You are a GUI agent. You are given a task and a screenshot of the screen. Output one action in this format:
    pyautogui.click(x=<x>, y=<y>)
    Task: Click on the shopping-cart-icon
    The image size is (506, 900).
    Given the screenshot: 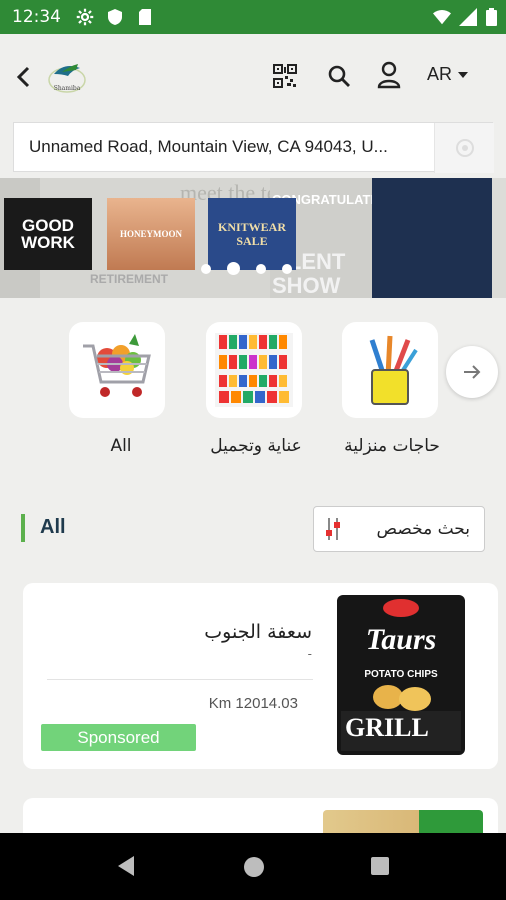 What is the action you would take?
    pyautogui.click(x=117, y=365)
    